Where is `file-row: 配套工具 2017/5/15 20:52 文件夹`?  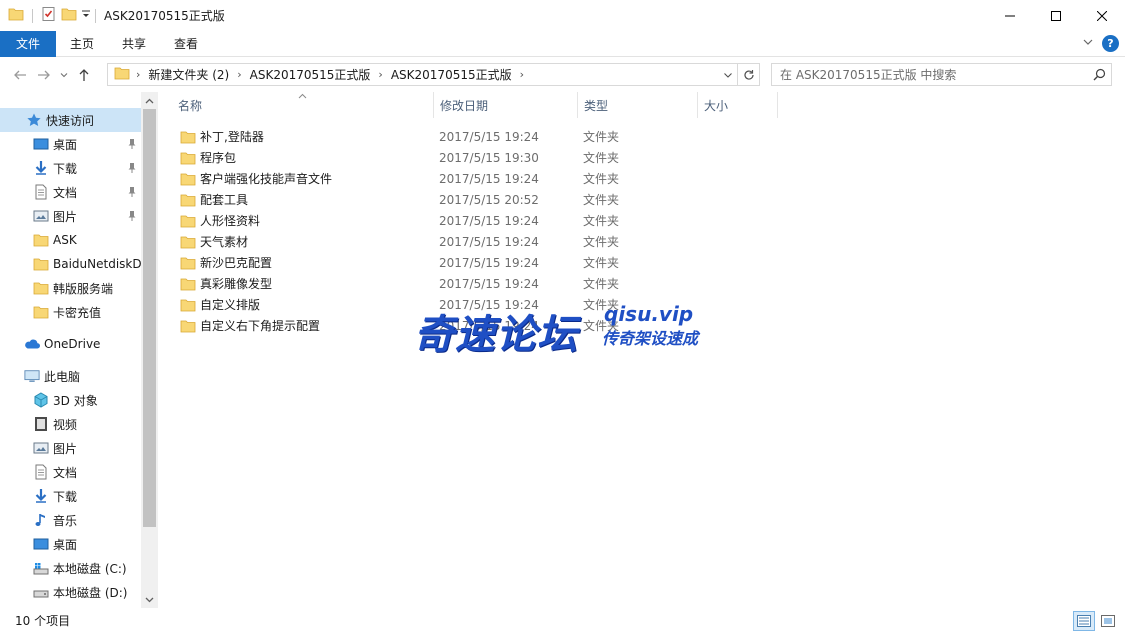
file-row: 配套工具 2017/5/15 20:52 文件夹 is located at coordinates (468, 199).